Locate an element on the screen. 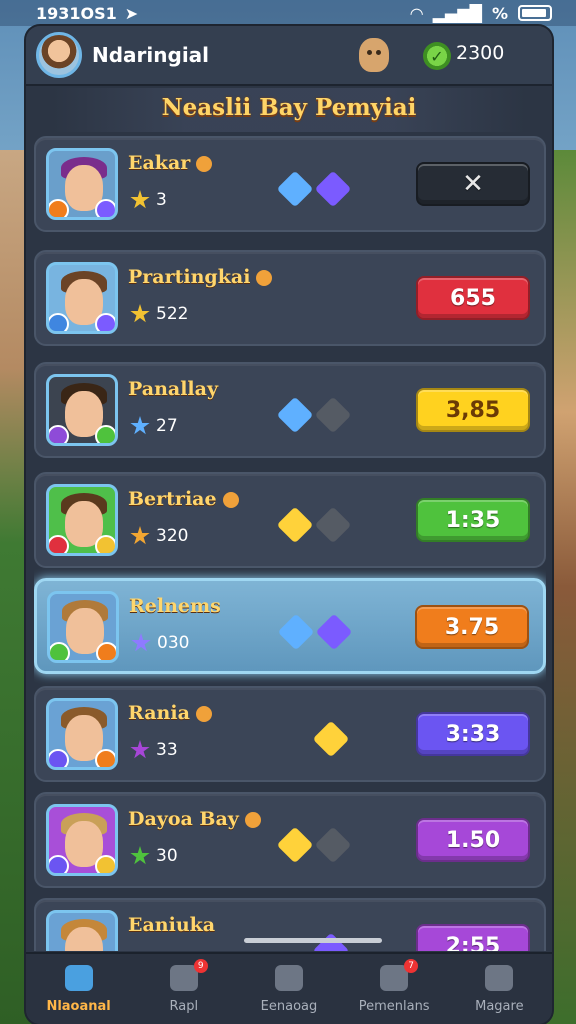 The width and height of the screenshot is (576, 1024). gem-slots is located at coordinates (314, 415).